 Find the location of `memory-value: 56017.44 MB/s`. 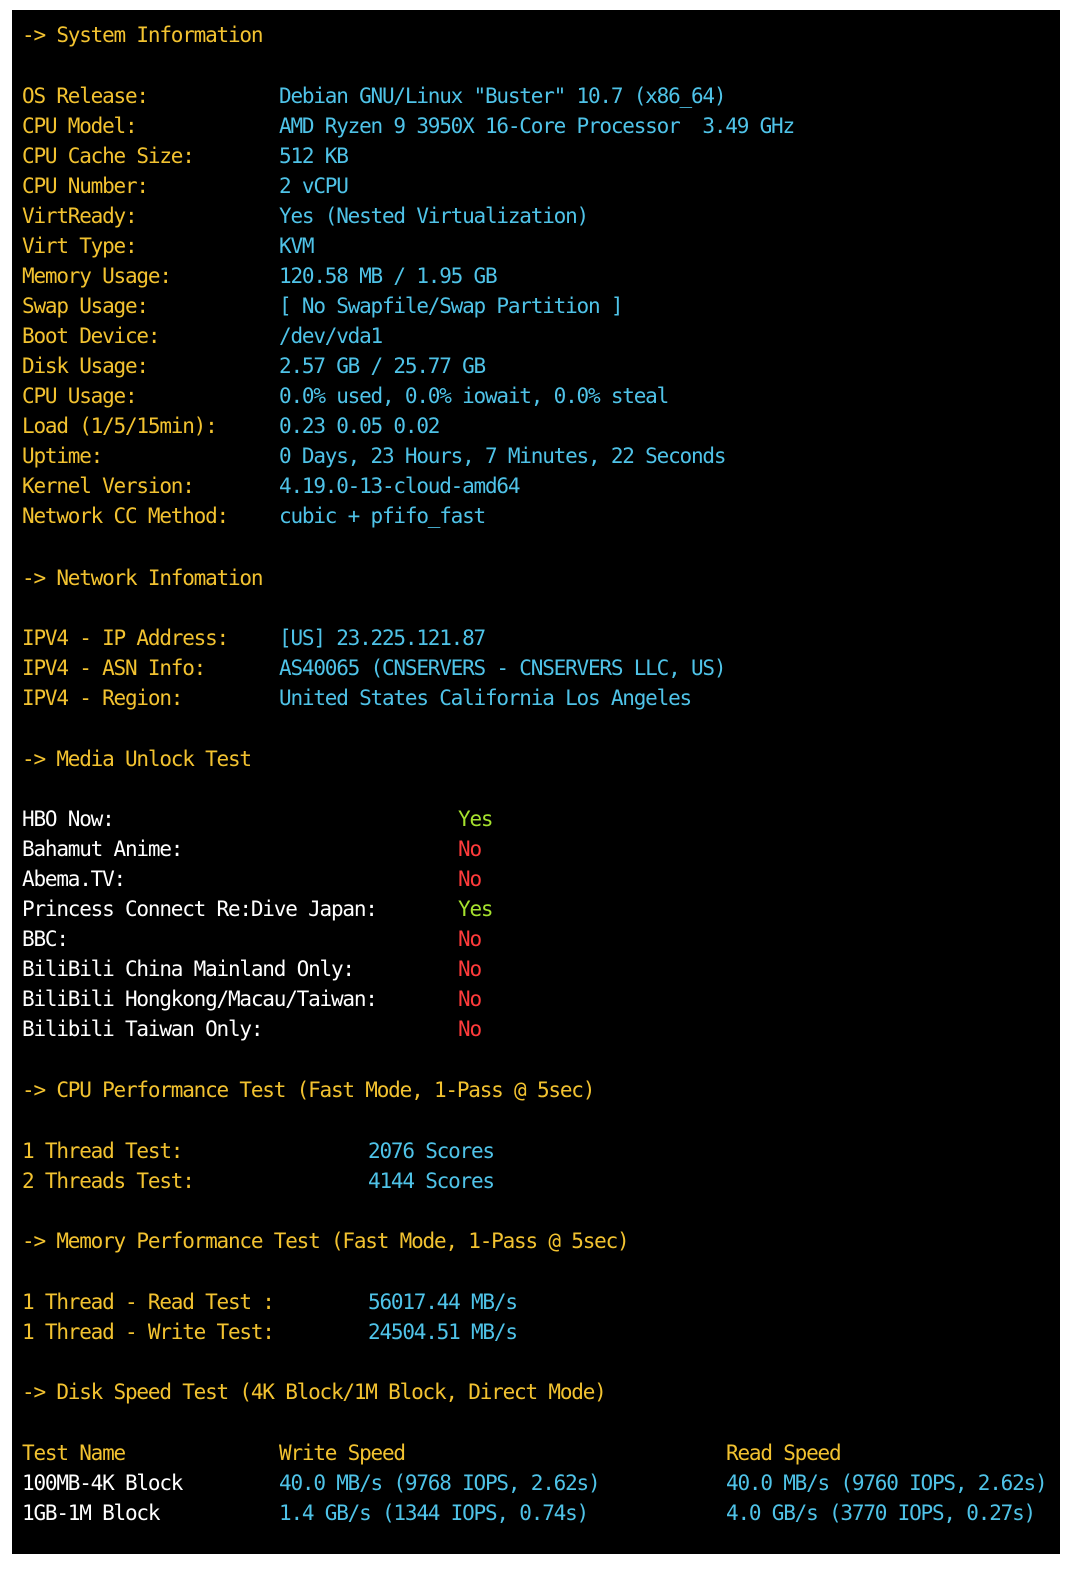

memory-value: 56017.44 MB/s is located at coordinates (443, 1302).